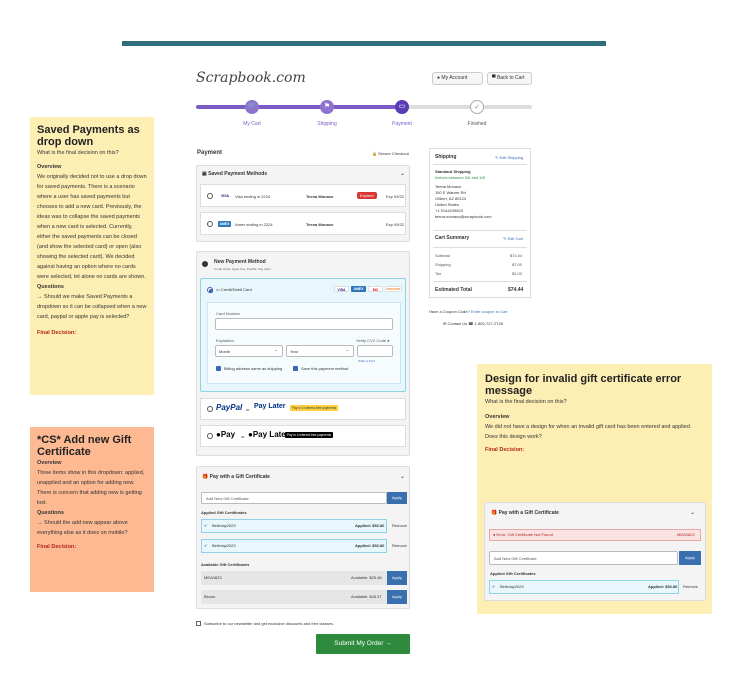 This screenshot has height=692, width=742. Describe the element at coordinates (210, 436) in the screenshot. I see `applepay-radio` at that location.